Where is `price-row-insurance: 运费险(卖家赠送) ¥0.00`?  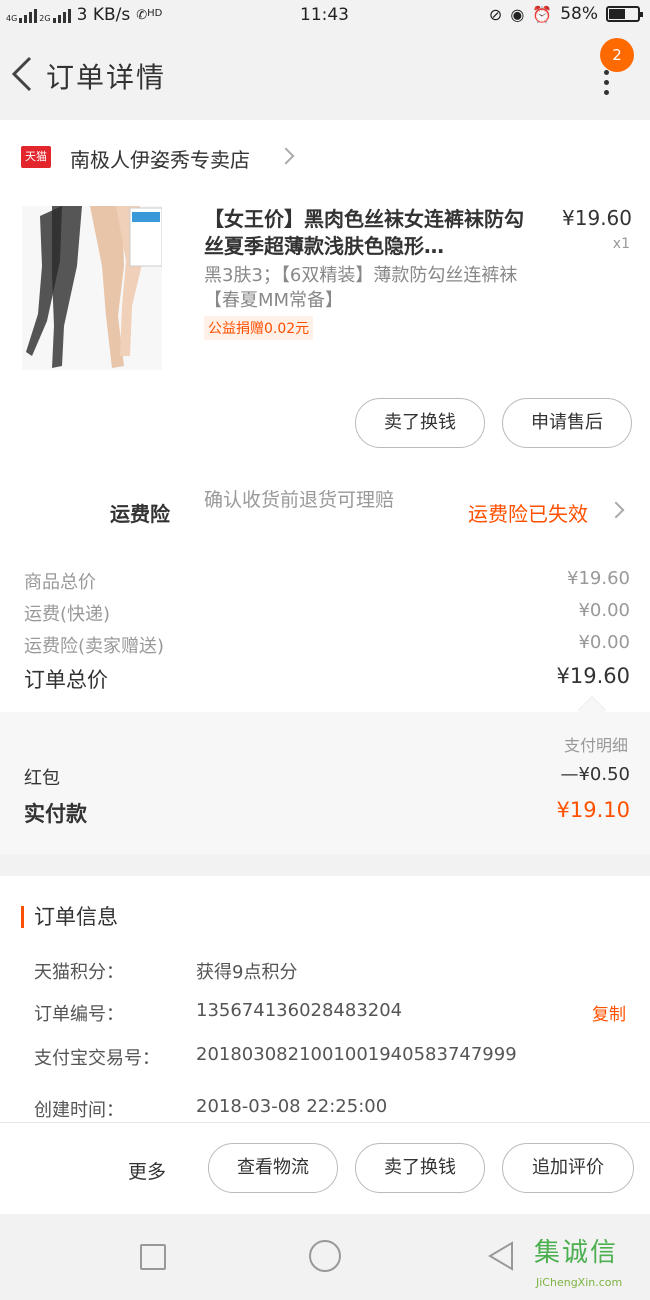 price-row-insurance: 运费险(卖家赠送) ¥0.00 is located at coordinates (327, 645).